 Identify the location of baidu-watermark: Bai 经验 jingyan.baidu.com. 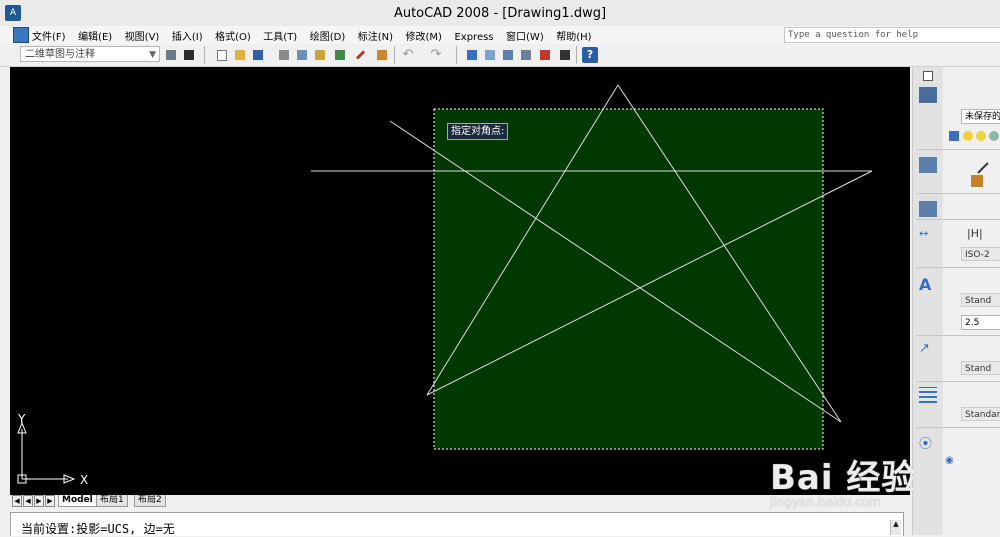
(880, 480).